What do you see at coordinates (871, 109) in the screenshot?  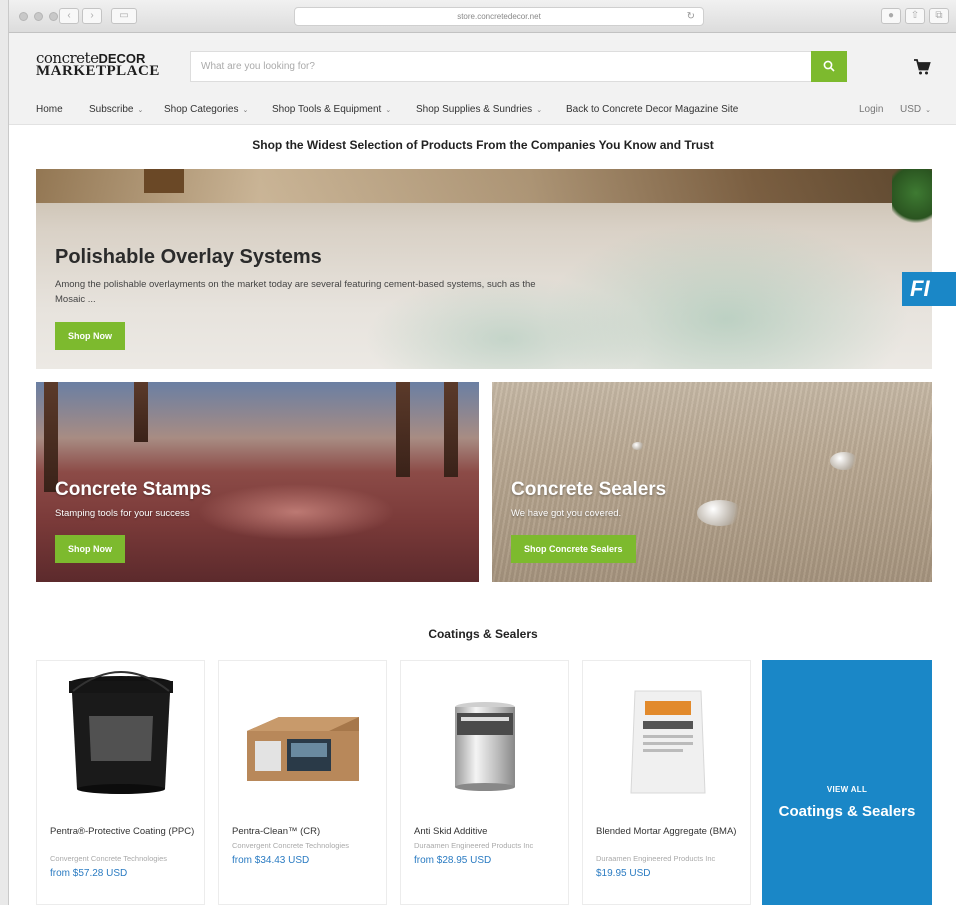 I see `login-link: Login` at bounding box center [871, 109].